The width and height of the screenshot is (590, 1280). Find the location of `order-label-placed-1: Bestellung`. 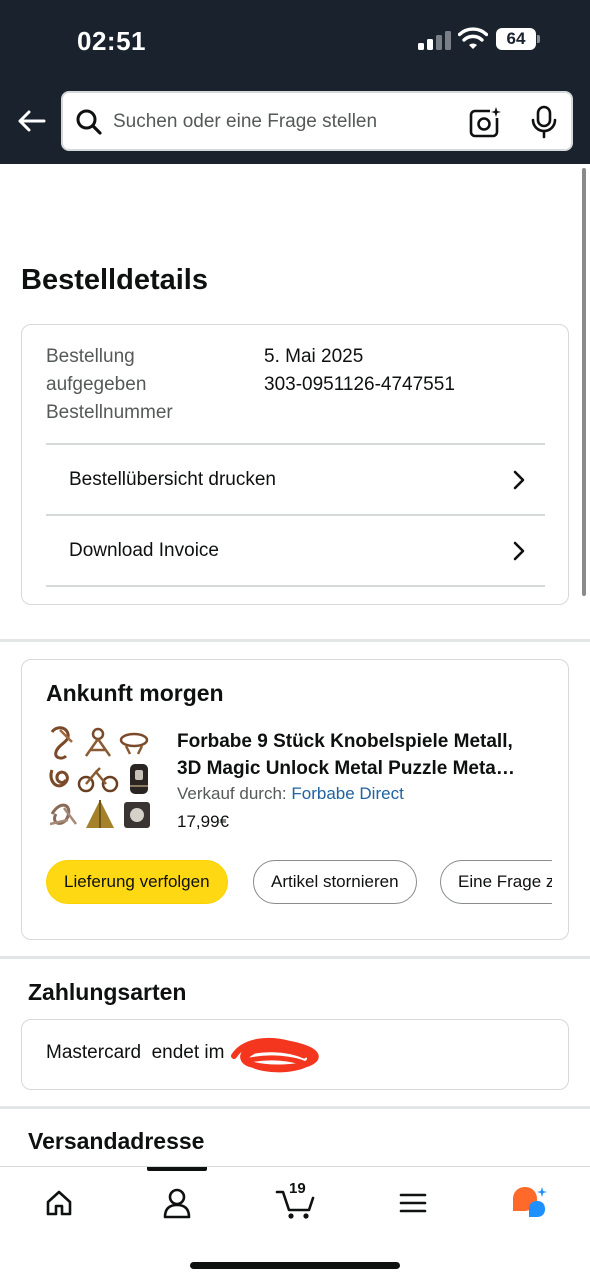

order-label-placed-1: Bestellung is located at coordinates (90, 356).